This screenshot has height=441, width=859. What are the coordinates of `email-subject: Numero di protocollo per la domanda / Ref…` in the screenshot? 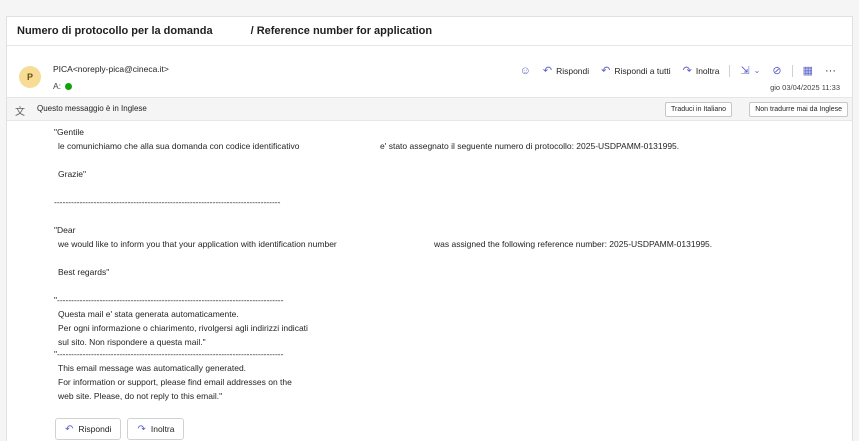 It's located at (429, 31).